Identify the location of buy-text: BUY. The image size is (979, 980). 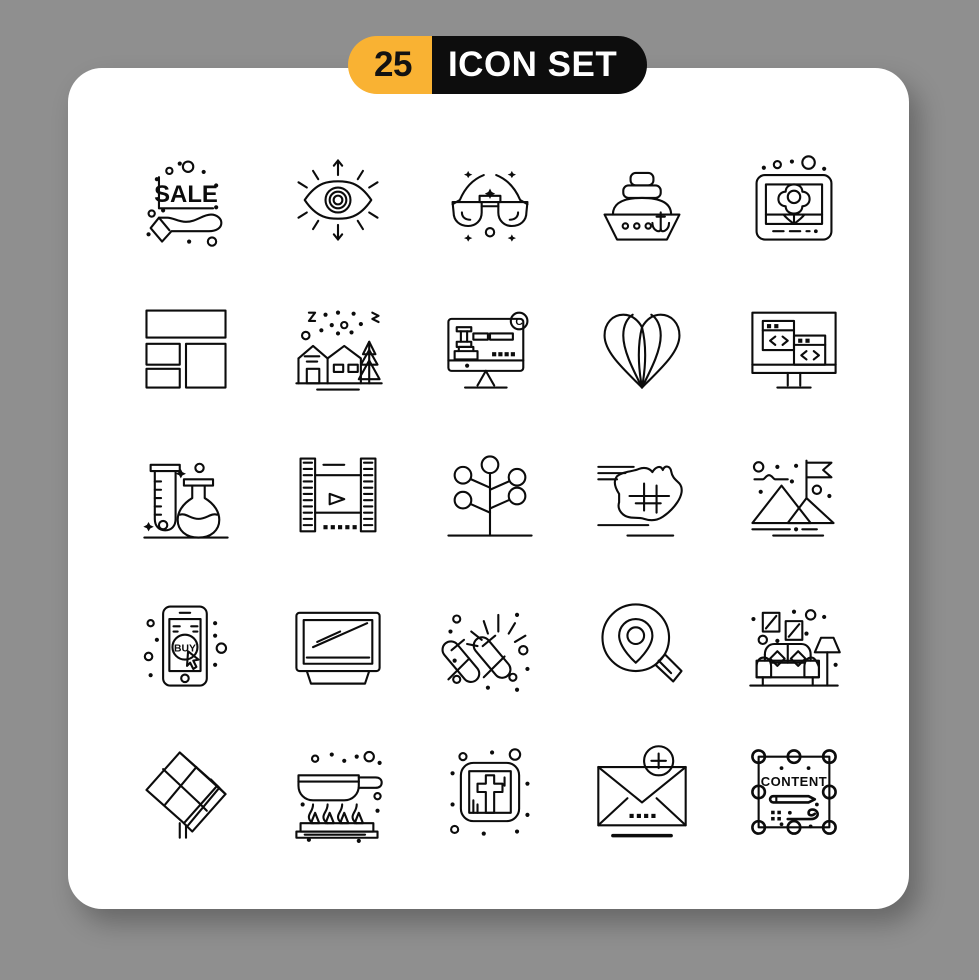
(185, 648).